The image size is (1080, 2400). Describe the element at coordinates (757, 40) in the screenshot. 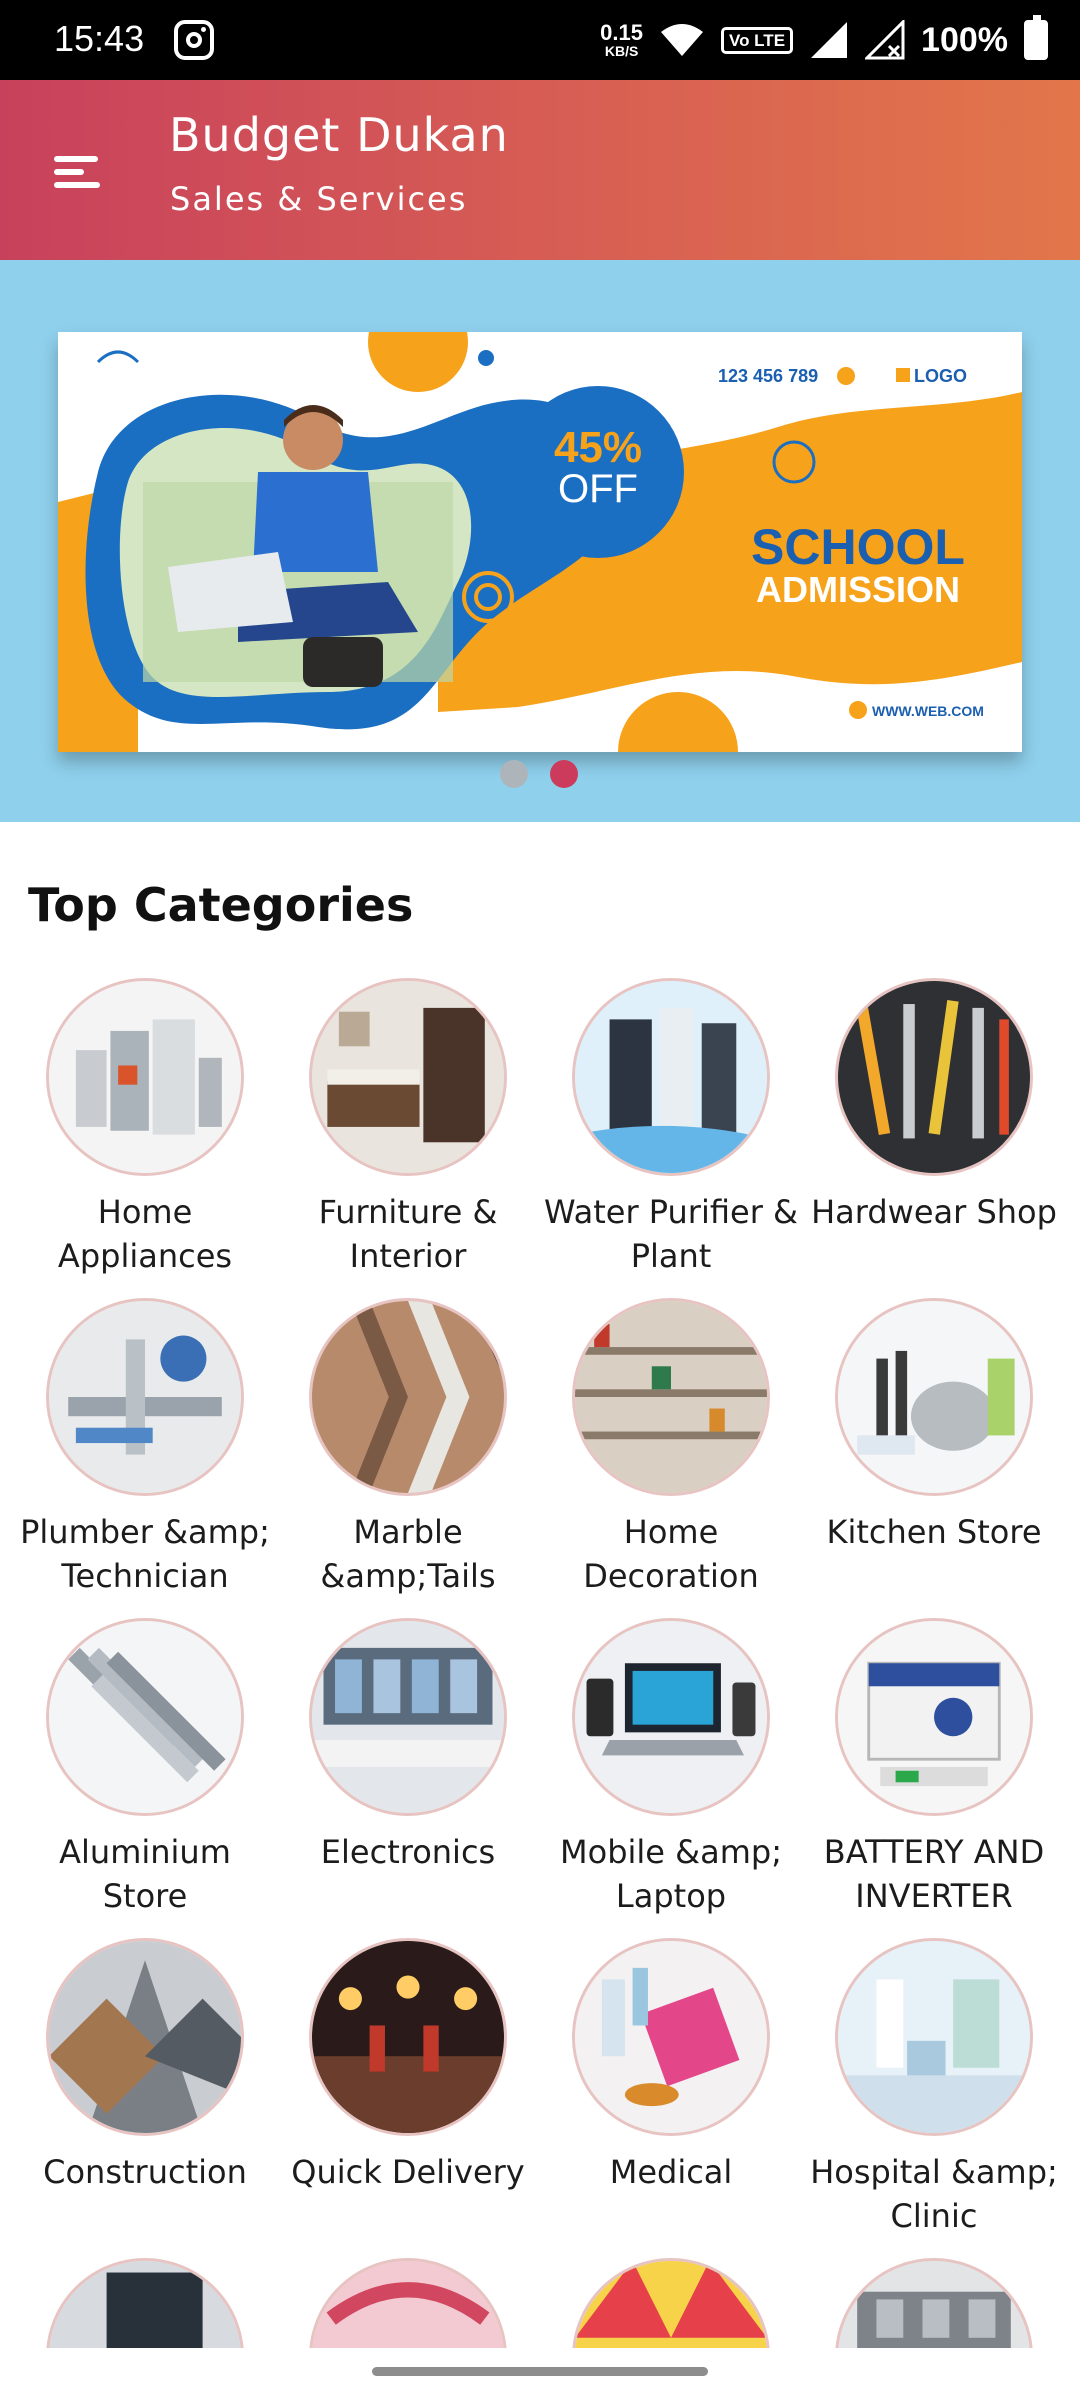

I see `volte-badge: Vo LTE` at that location.